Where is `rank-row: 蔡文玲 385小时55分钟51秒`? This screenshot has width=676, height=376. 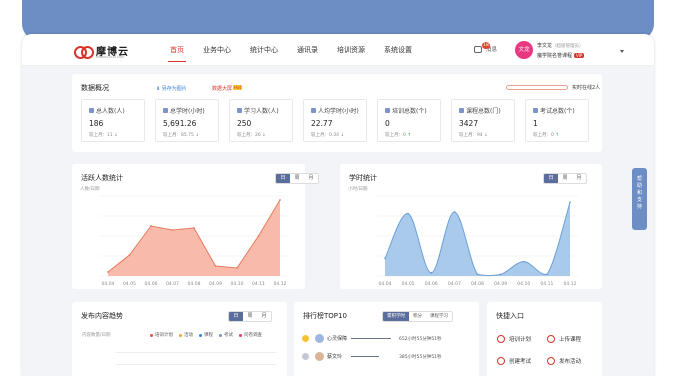
rank-row: 蔡文玲 385小时55分钟51秒 is located at coordinates (372, 356).